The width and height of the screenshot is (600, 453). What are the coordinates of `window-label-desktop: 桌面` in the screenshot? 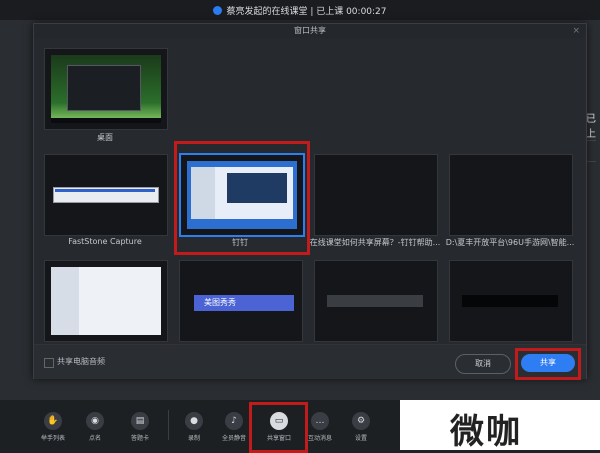 It's located at (105, 137).